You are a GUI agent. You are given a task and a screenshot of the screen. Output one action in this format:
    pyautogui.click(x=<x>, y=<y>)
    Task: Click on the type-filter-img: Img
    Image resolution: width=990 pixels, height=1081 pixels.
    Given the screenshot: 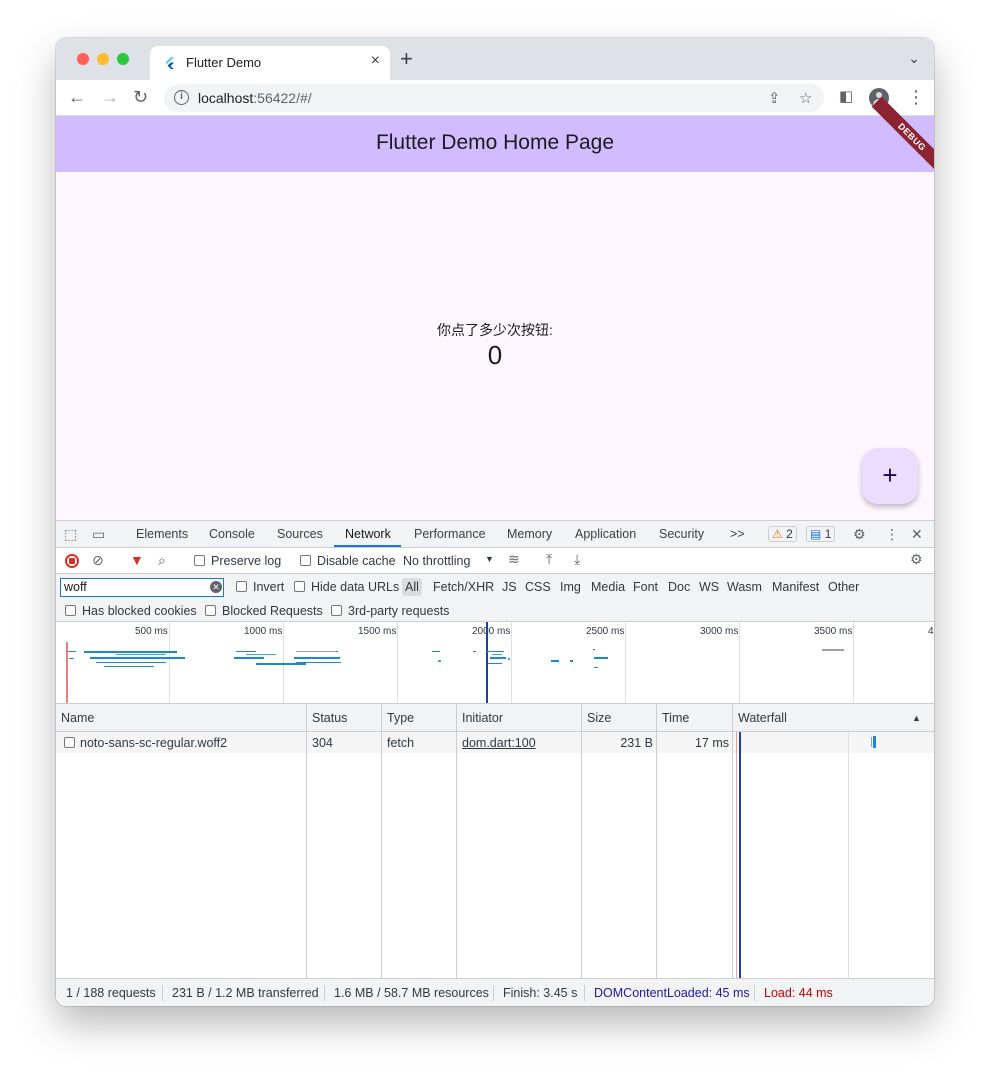 What is the action you would take?
    pyautogui.click(x=570, y=587)
    